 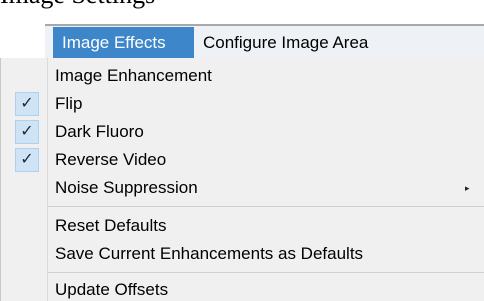 I want to click on menu-item-flip: ✓ Flip, so click(x=242, y=105).